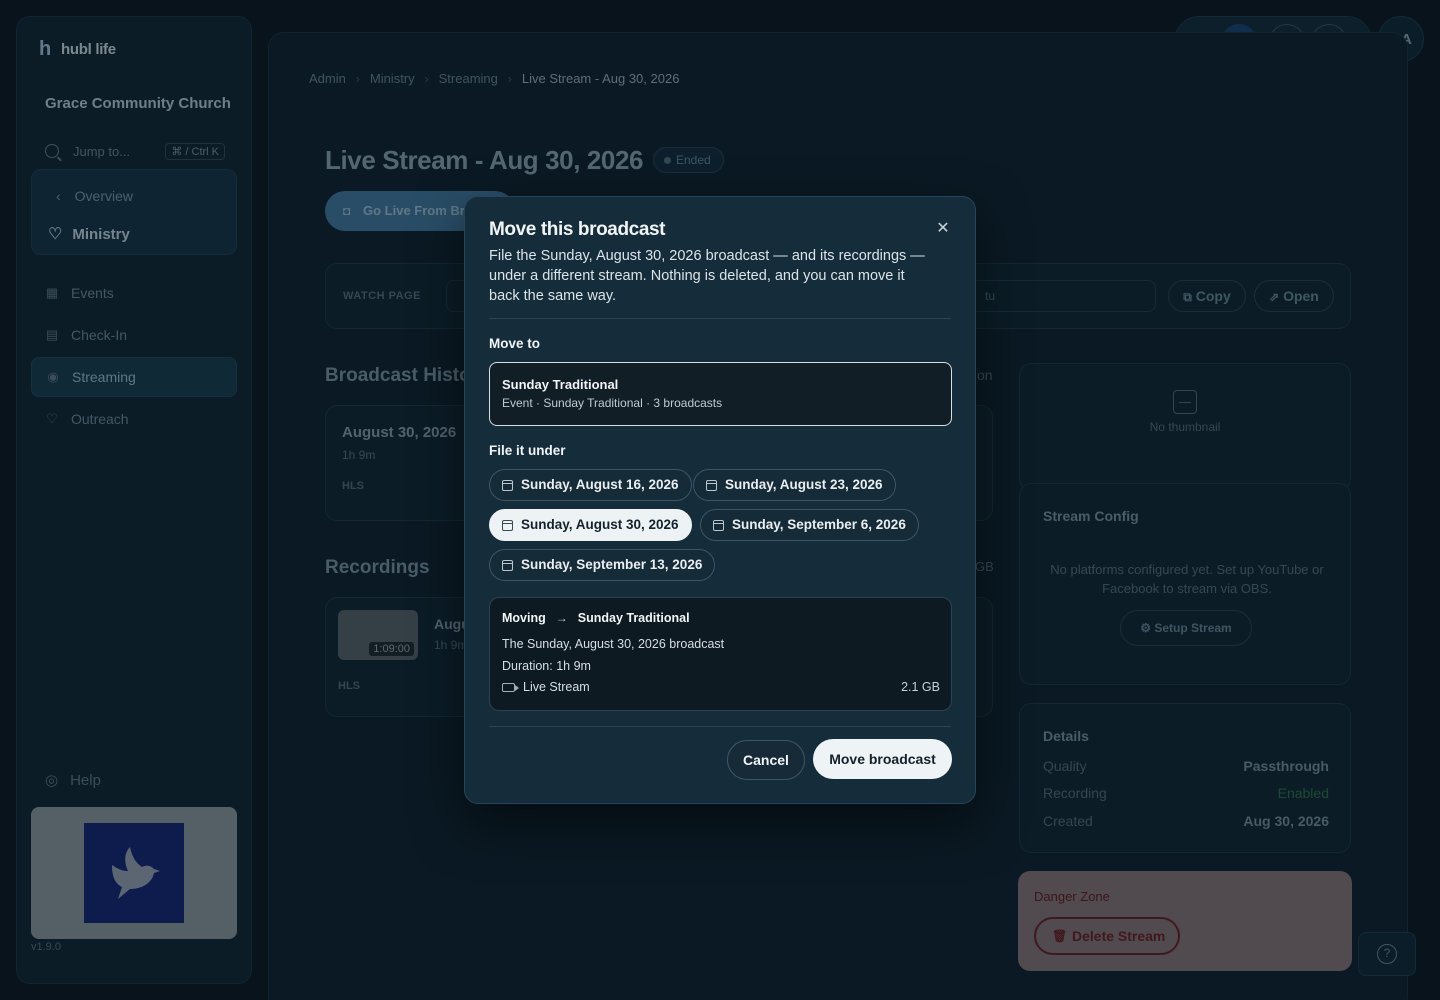 The height and width of the screenshot is (1000, 1440). What do you see at coordinates (556, 687) in the screenshot?
I see `summary-file-name: Live Stream` at bounding box center [556, 687].